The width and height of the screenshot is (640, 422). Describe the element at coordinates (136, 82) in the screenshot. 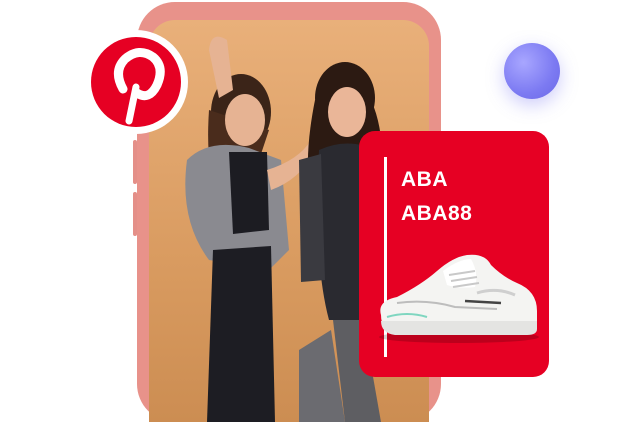

I see `pinterest-logo-icon` at that location.